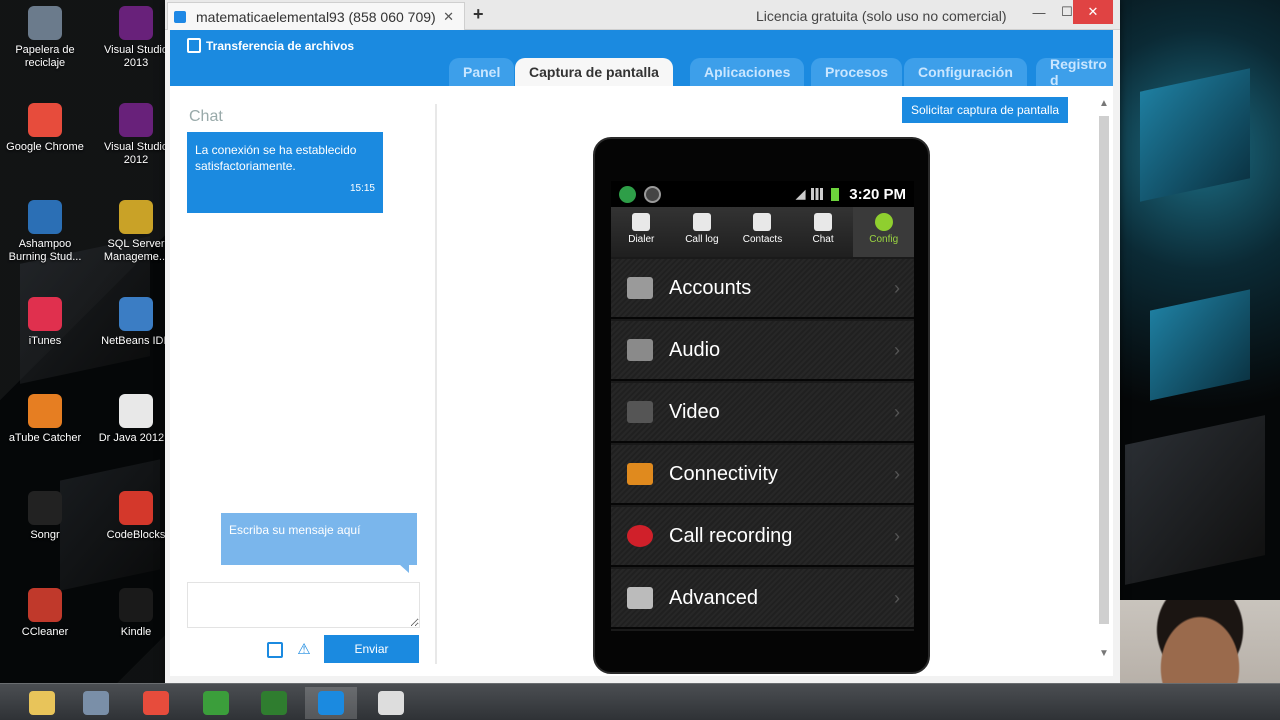  I want to click on file-transfer-label: Transferencia de archivos, so click(280, 45).